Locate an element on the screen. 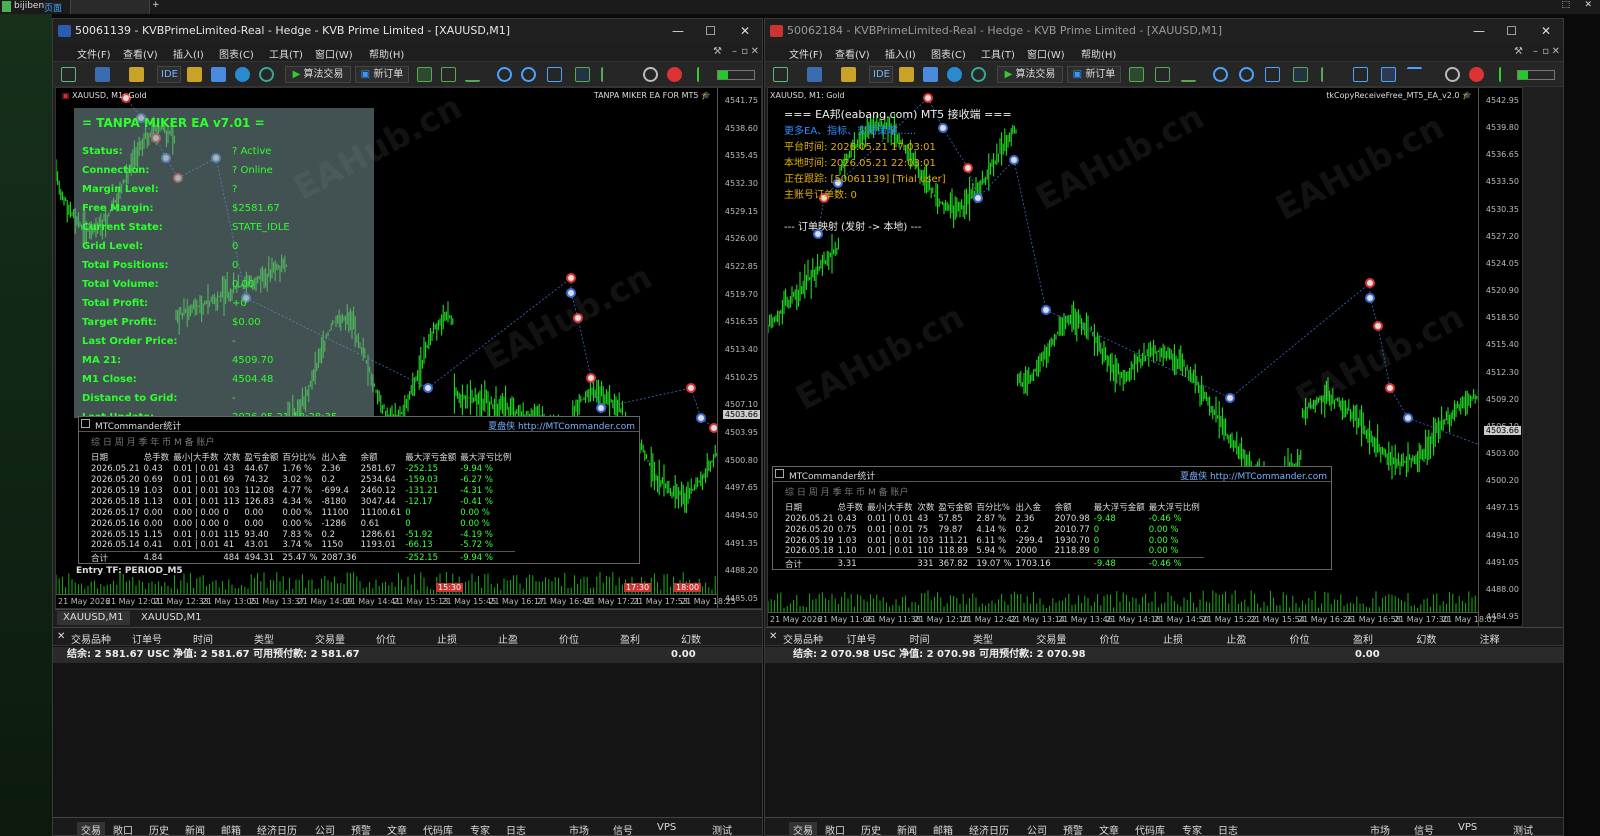  new-order-button: ▣ 新订单 is located at coordinates (1094, 74).